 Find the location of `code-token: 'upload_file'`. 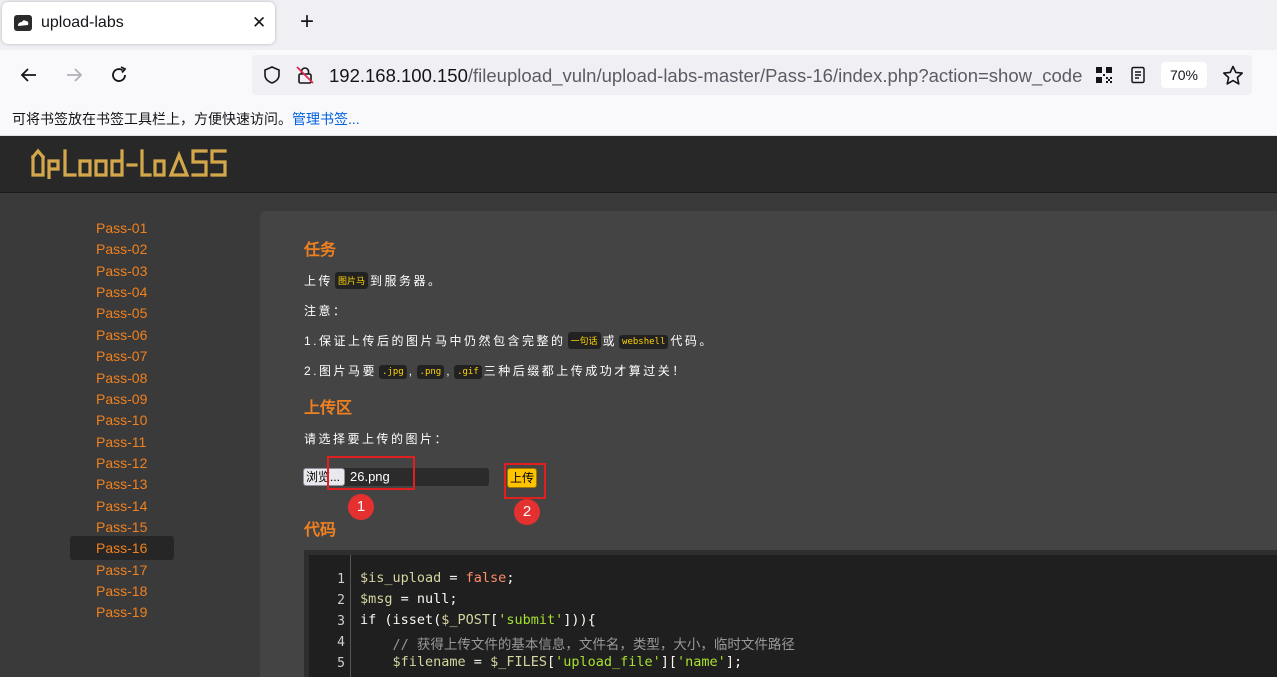

code-token: 'upload_file' is located at coordinates (608, 662).